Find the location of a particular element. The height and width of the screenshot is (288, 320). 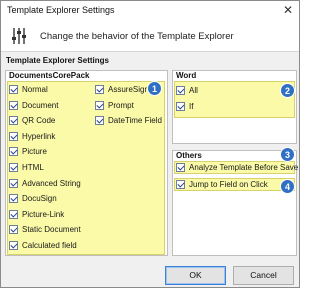

callout-badge-2: 2 is located at coordinates (287, 90).